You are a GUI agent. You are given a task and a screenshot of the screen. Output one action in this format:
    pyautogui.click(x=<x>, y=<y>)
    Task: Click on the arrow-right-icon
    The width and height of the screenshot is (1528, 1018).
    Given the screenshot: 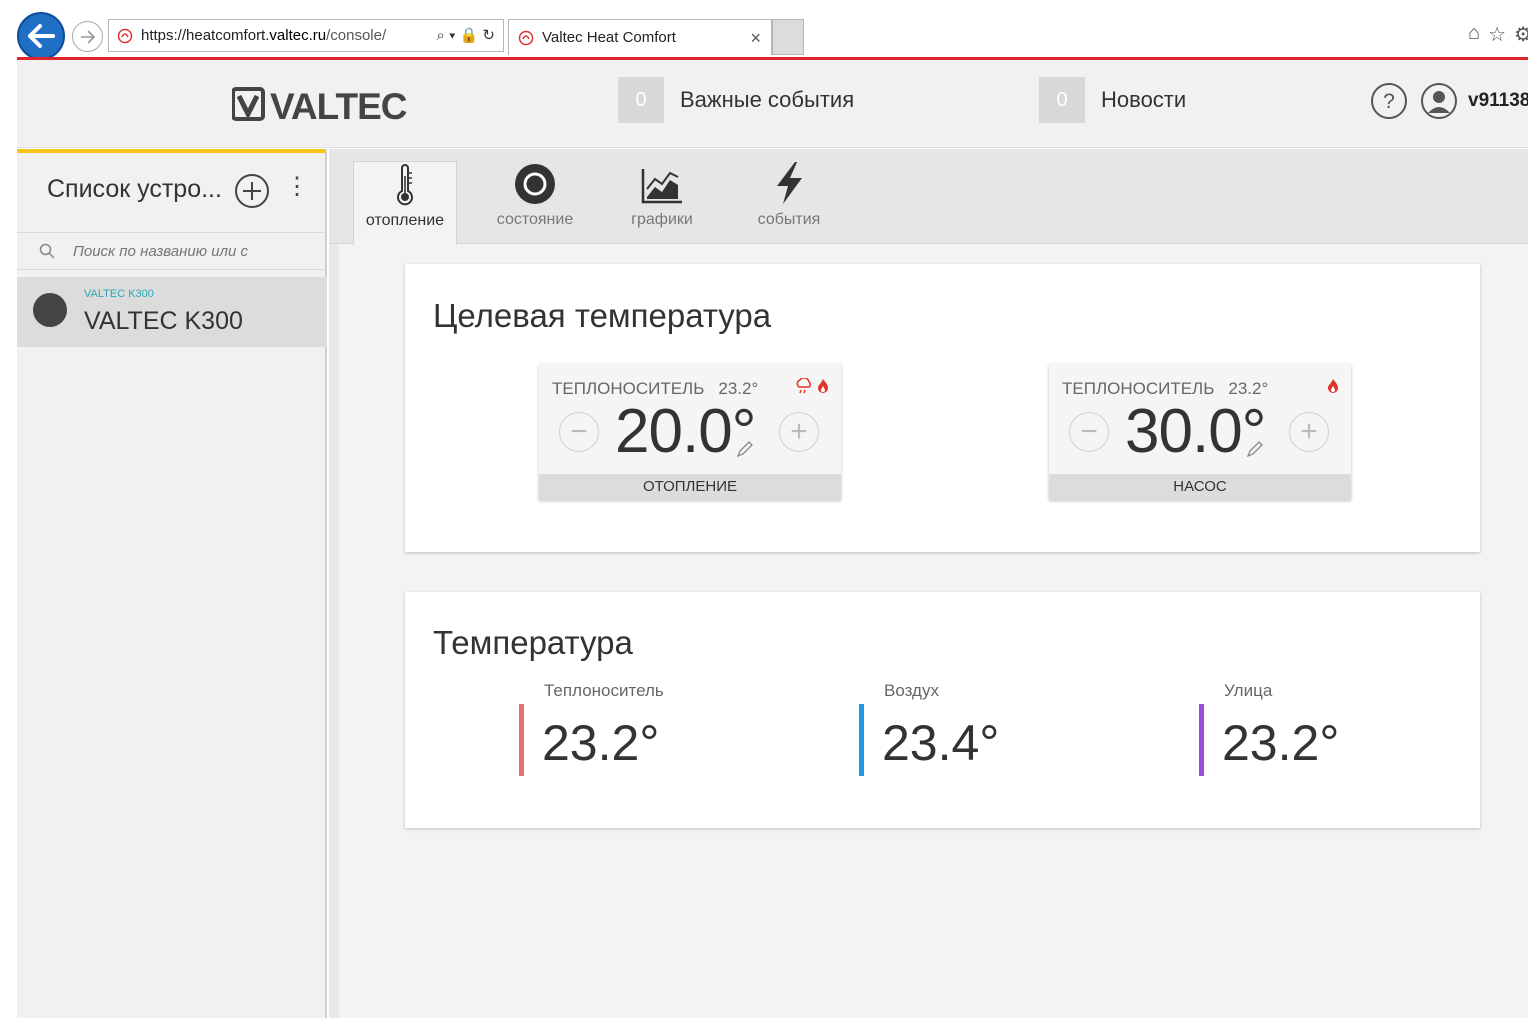 What is the action you would take?
    pyautogui.click(x=87, y=36)
    